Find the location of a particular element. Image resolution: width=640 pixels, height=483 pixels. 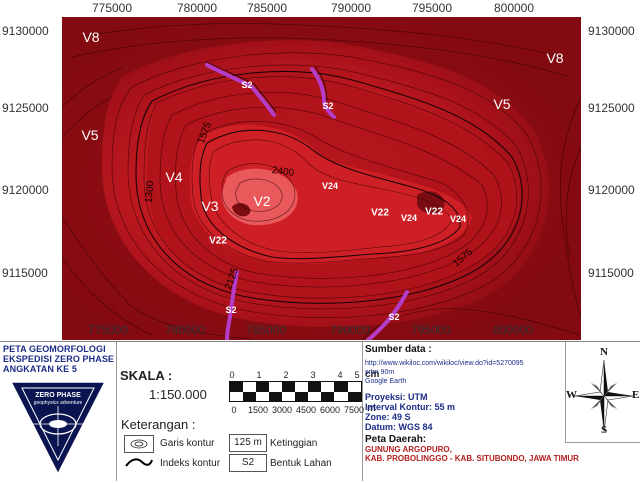

x-tick-bottom: 785000 is located at coordinates (266, 330).